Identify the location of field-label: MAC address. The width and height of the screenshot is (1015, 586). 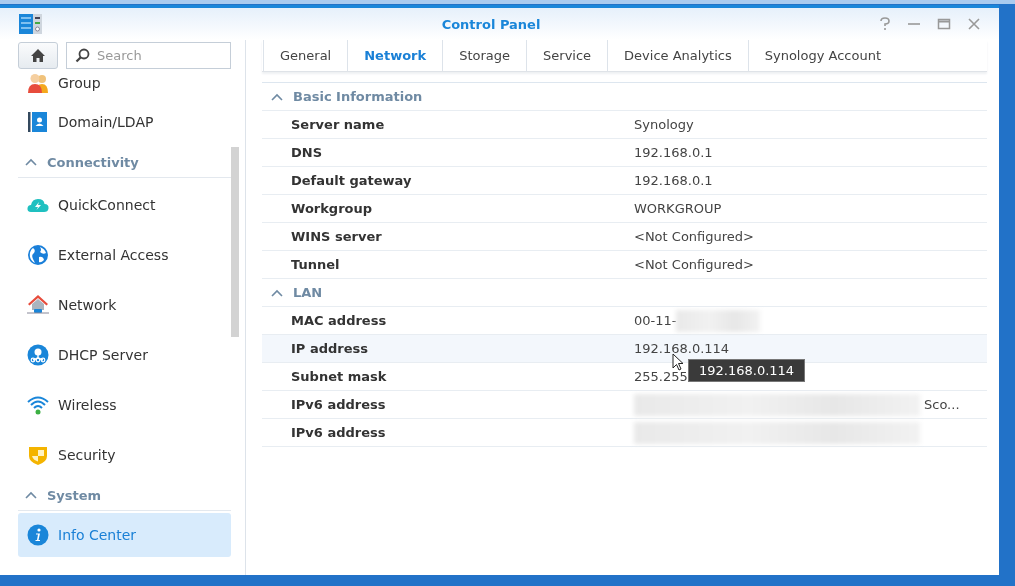
(339, 320).